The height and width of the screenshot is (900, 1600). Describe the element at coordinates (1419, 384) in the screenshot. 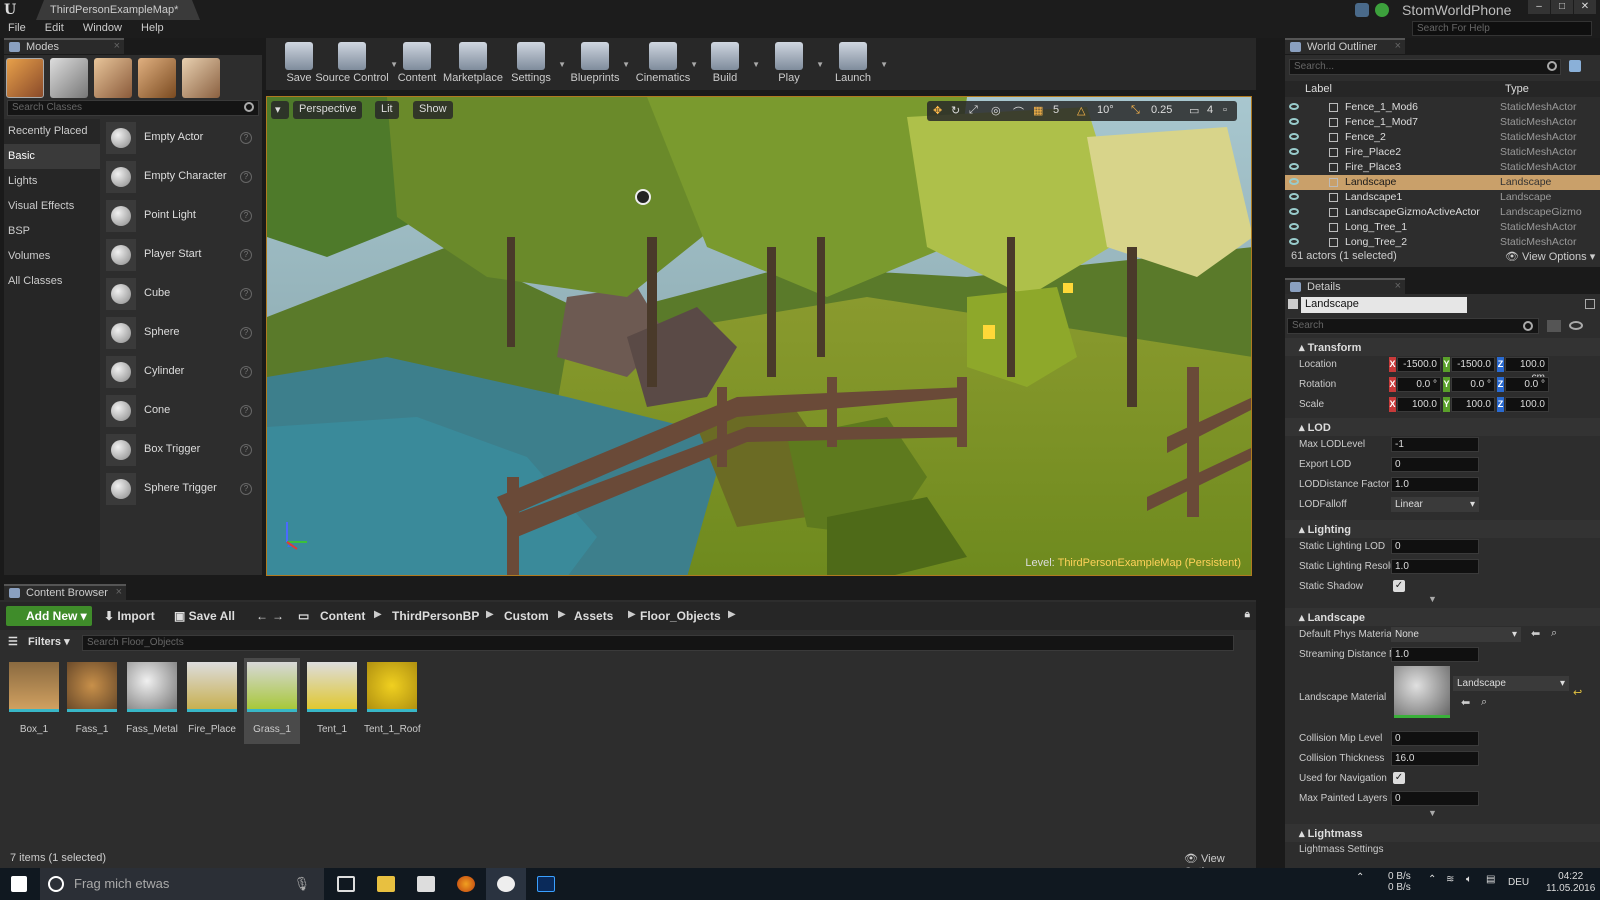

I see `rotation-x-input: 0.0 °` at that location.